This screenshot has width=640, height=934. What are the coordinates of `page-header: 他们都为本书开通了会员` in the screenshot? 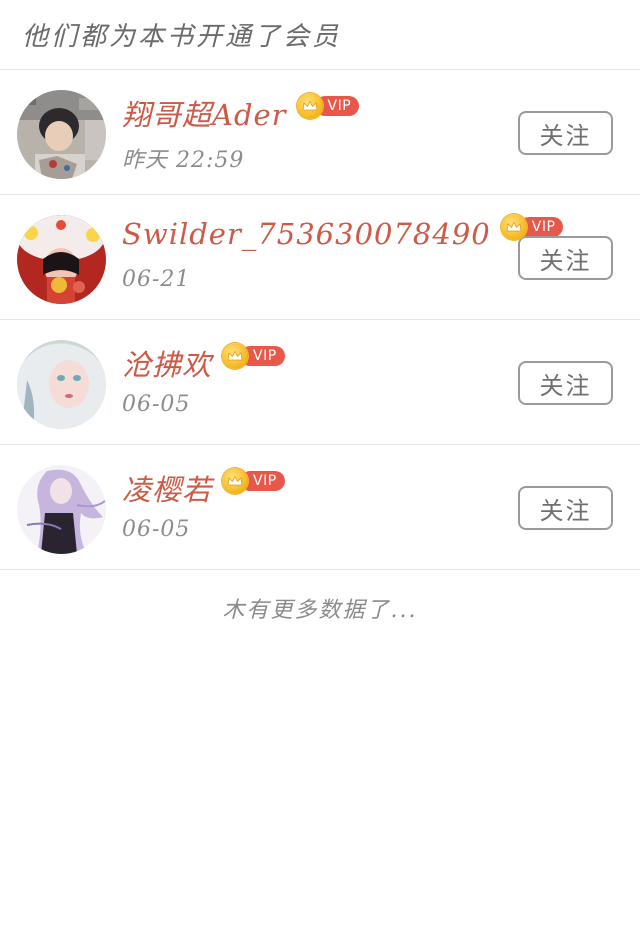 It's located at (320, 35).